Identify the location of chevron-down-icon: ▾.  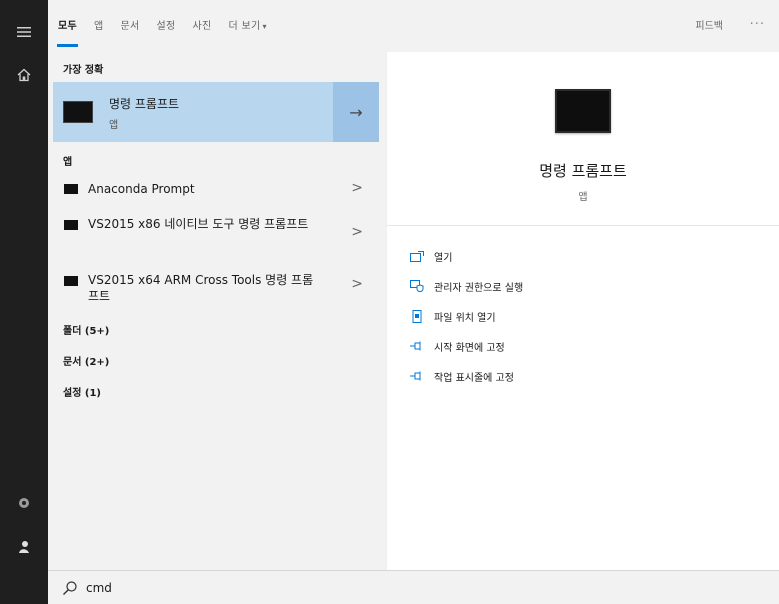
(264, 26).